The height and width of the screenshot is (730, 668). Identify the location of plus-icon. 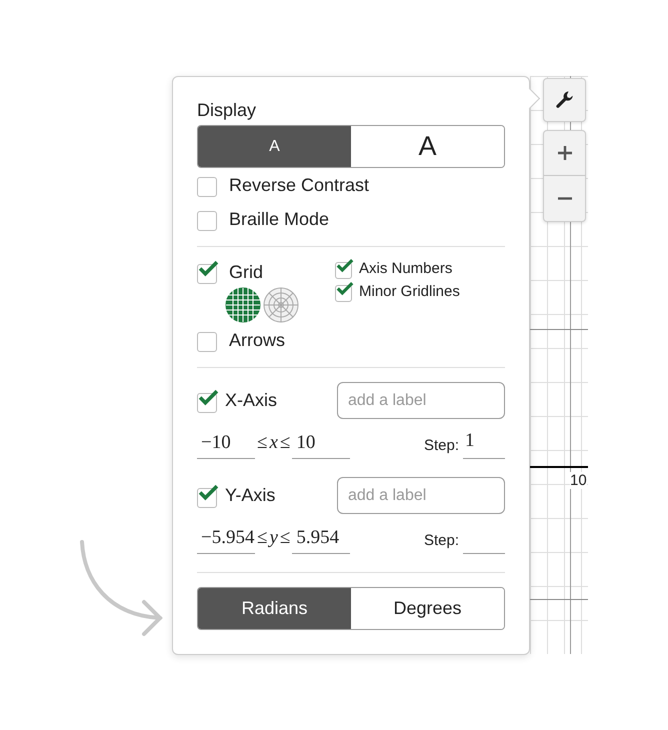
(564, 153).